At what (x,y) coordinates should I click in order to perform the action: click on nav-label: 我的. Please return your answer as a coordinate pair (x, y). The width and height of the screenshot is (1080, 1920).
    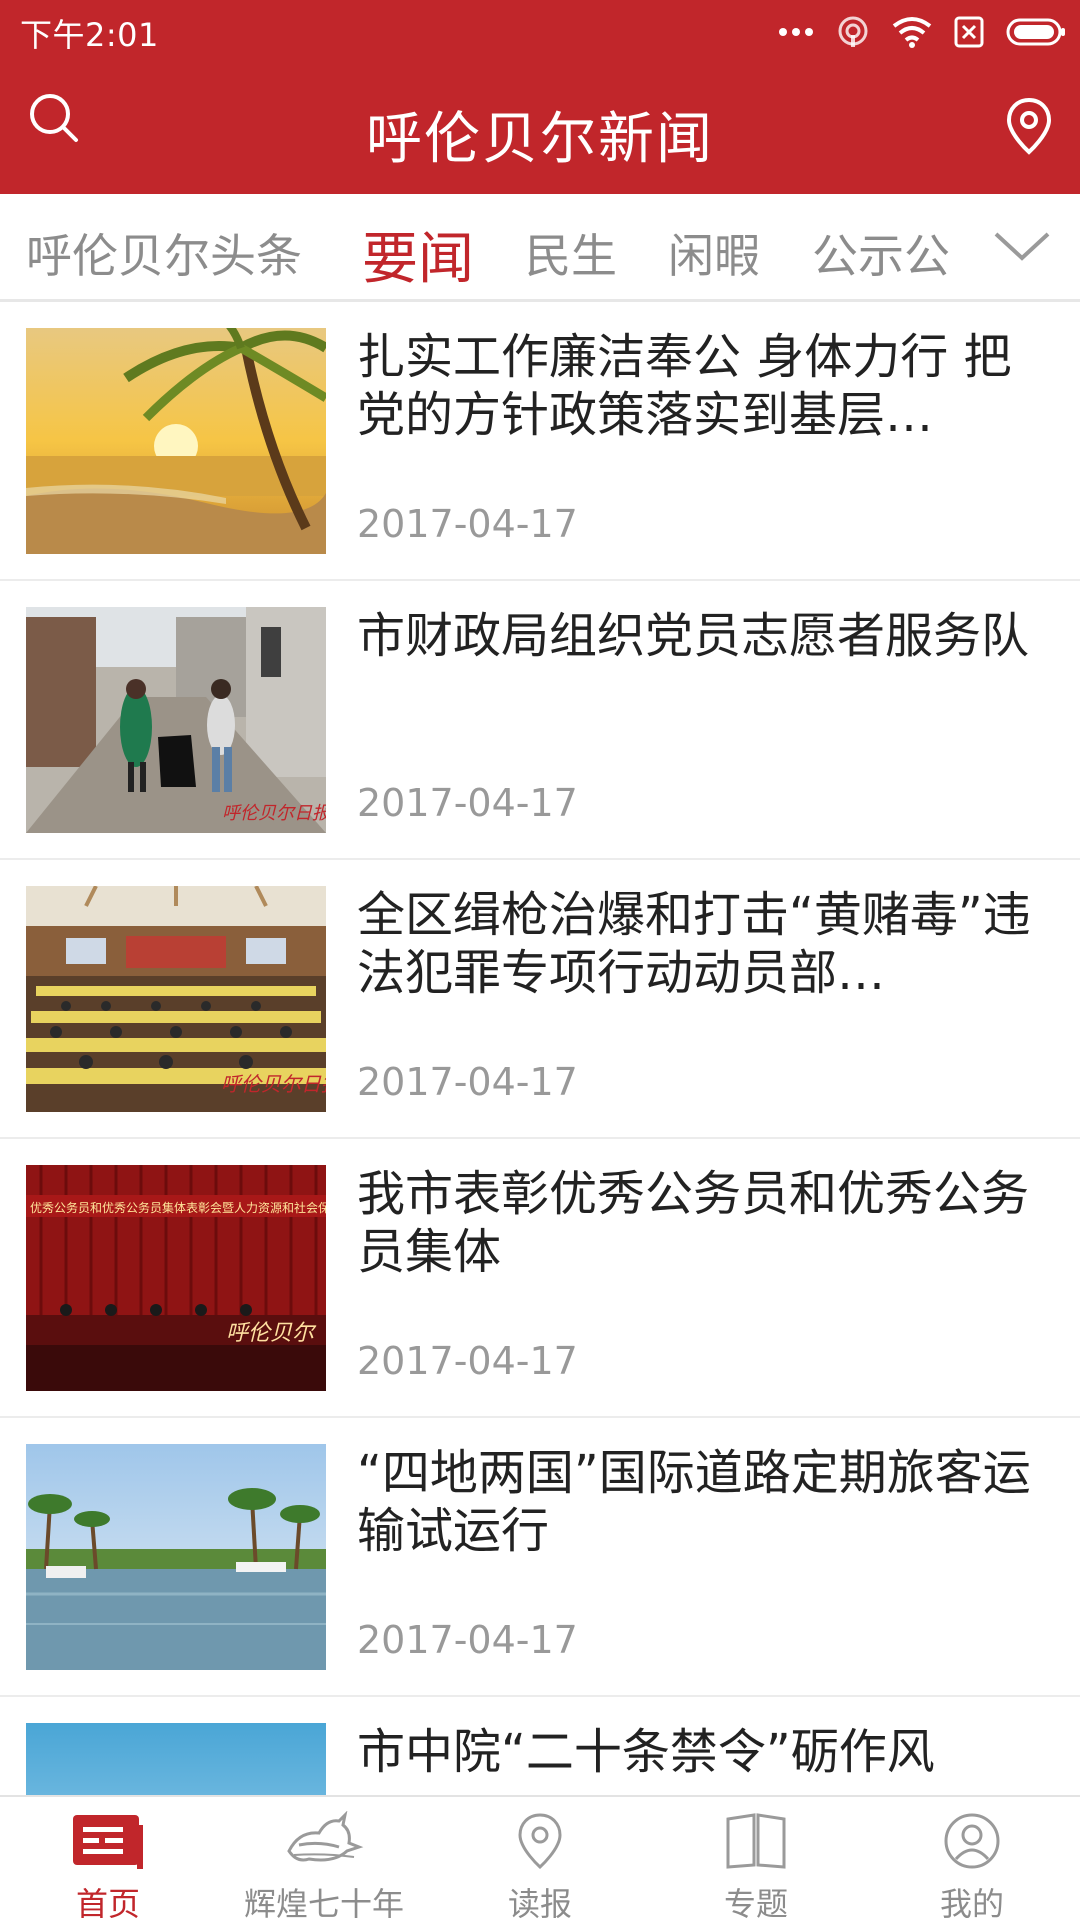
    Looking at the image, I should click on (971, 1902).